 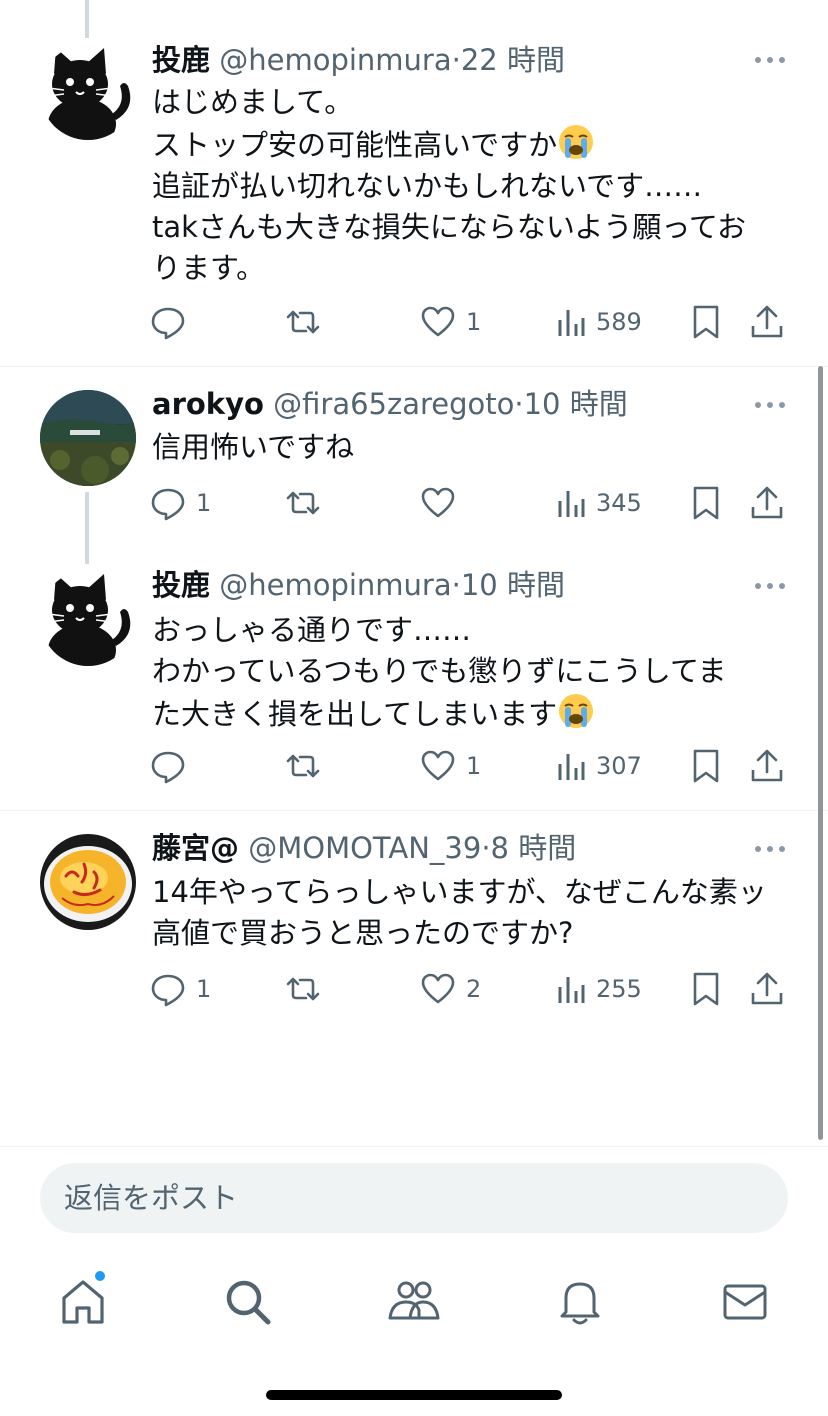 What do you see at coordinates (208, 404) in the screenshot?
I see `display-name: arokyo` at bounding box center [208, 404].